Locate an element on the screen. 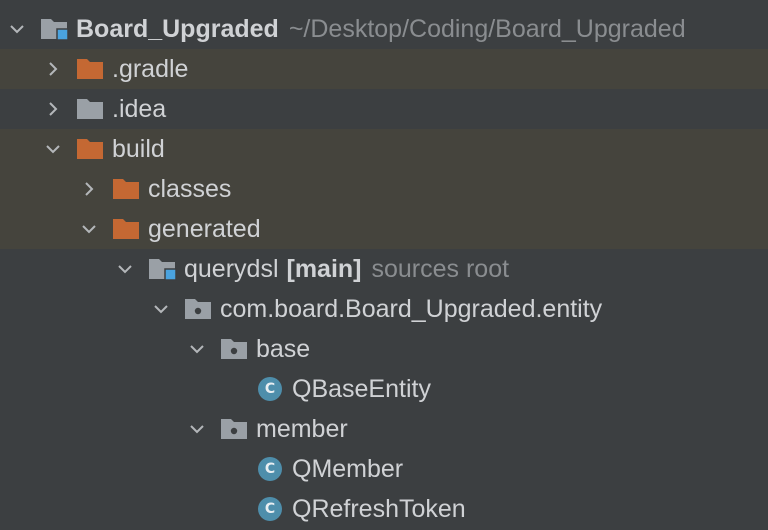 The width and height of the screenshot is (768, 530). tree-row-entity-package: com.board.Board_Upgraded.entity is located at coordinates (384, 309).